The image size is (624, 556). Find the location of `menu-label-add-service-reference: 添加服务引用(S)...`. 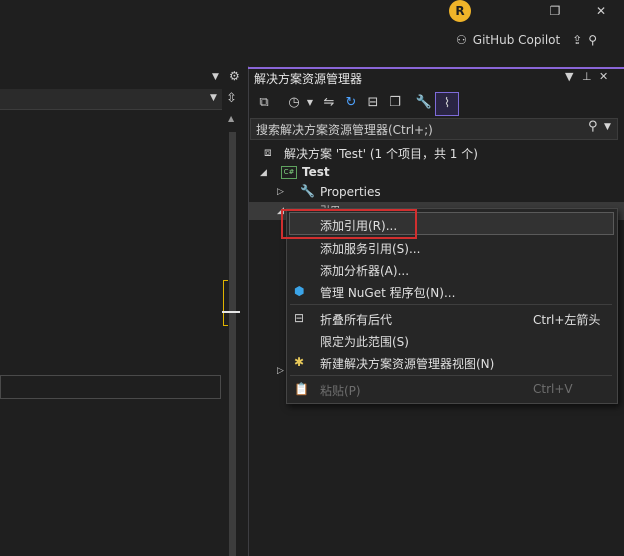

menu-label-add-service-reference: 添加服务引用(S)... is located at coordinates (370, 249).